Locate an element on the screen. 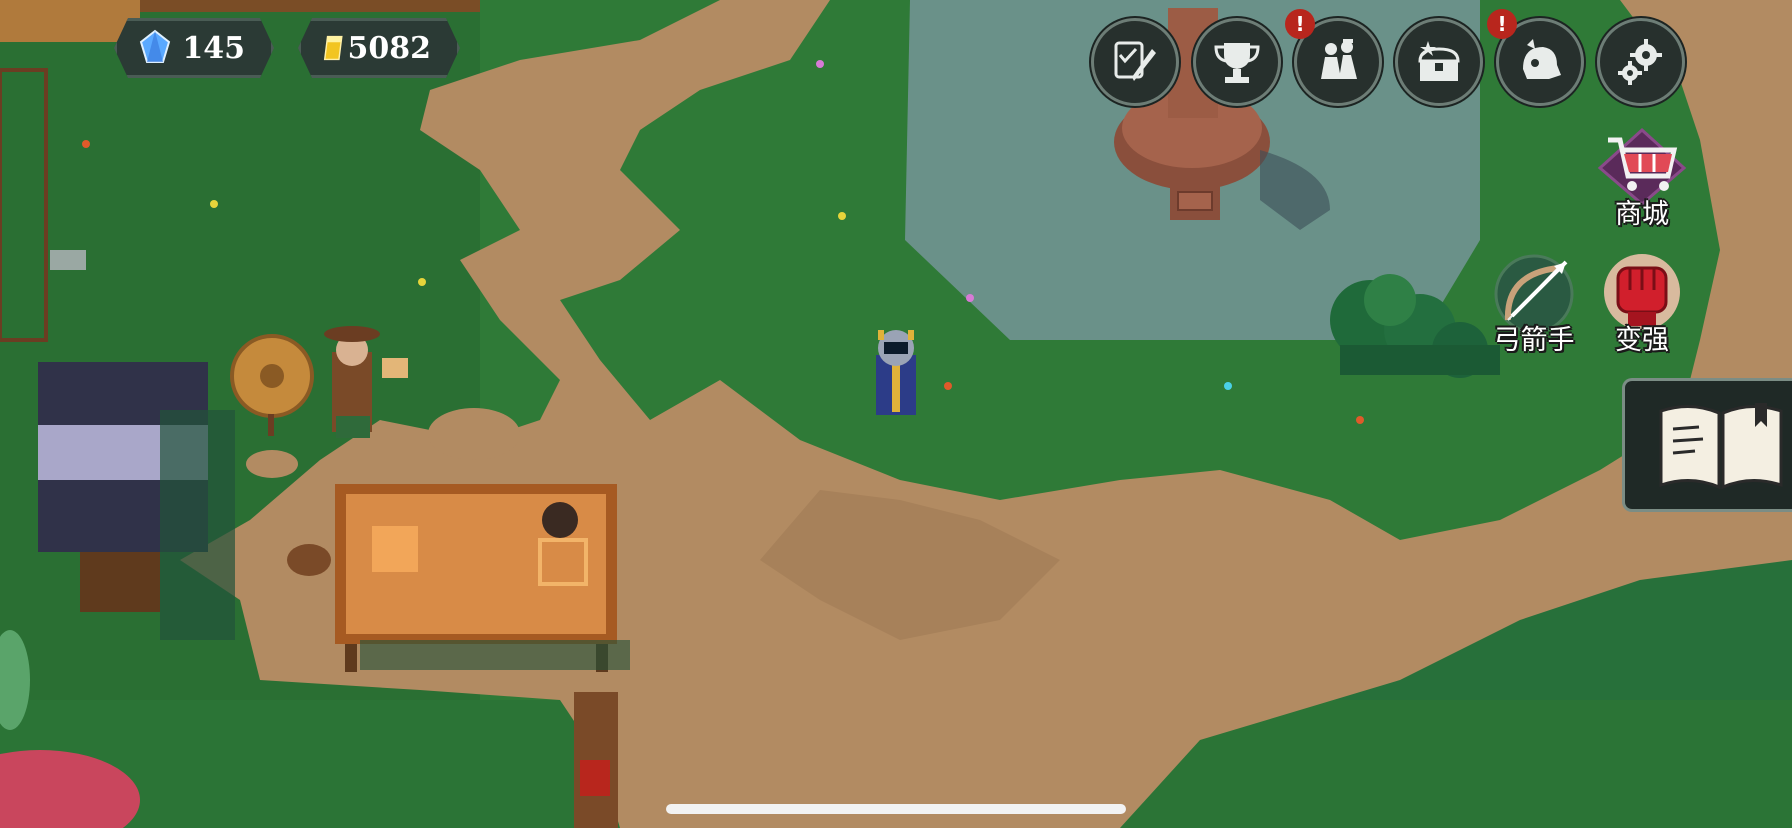  trophy-button is located at coordinates (1237, 62).